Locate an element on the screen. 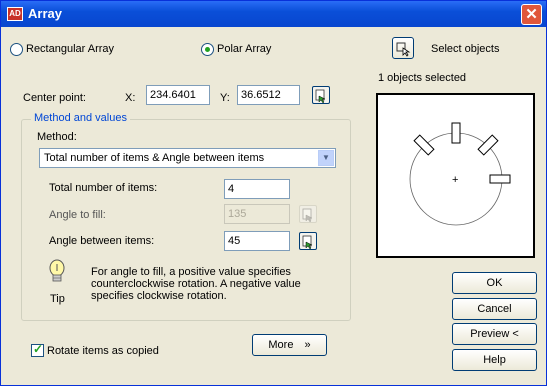 Image resolution: width=547 pixels, height=386 pixels. more-button: More » is located at coordinates (289, 345).